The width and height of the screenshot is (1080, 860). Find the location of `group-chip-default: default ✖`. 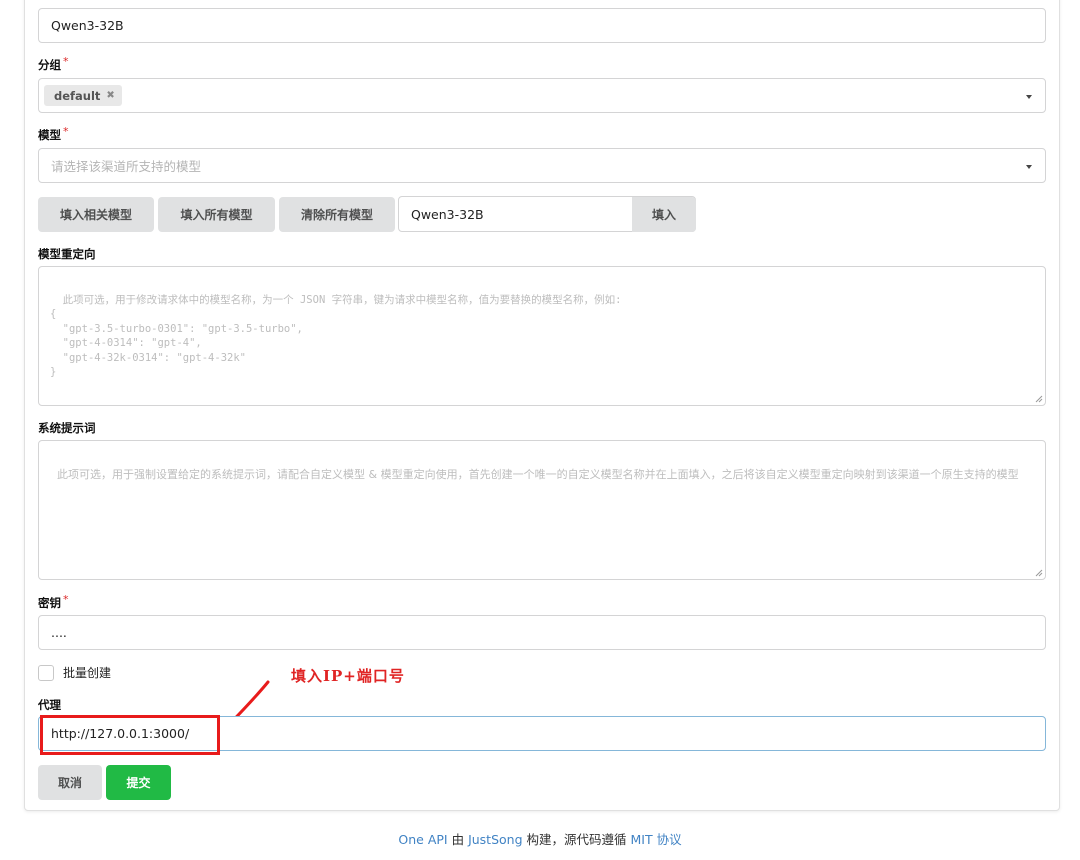

group-chip-default: default ✖ is located at coordinates (83, 95).